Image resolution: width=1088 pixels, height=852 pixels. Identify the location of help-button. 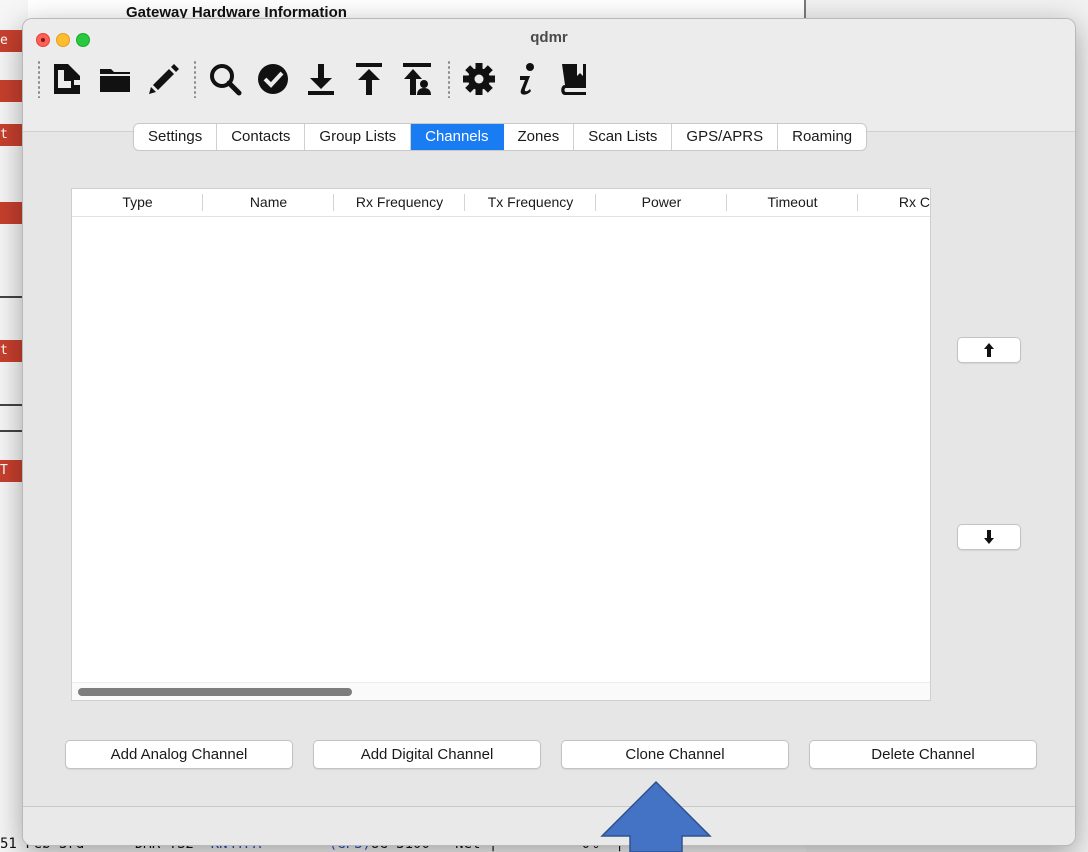
(575, 79).